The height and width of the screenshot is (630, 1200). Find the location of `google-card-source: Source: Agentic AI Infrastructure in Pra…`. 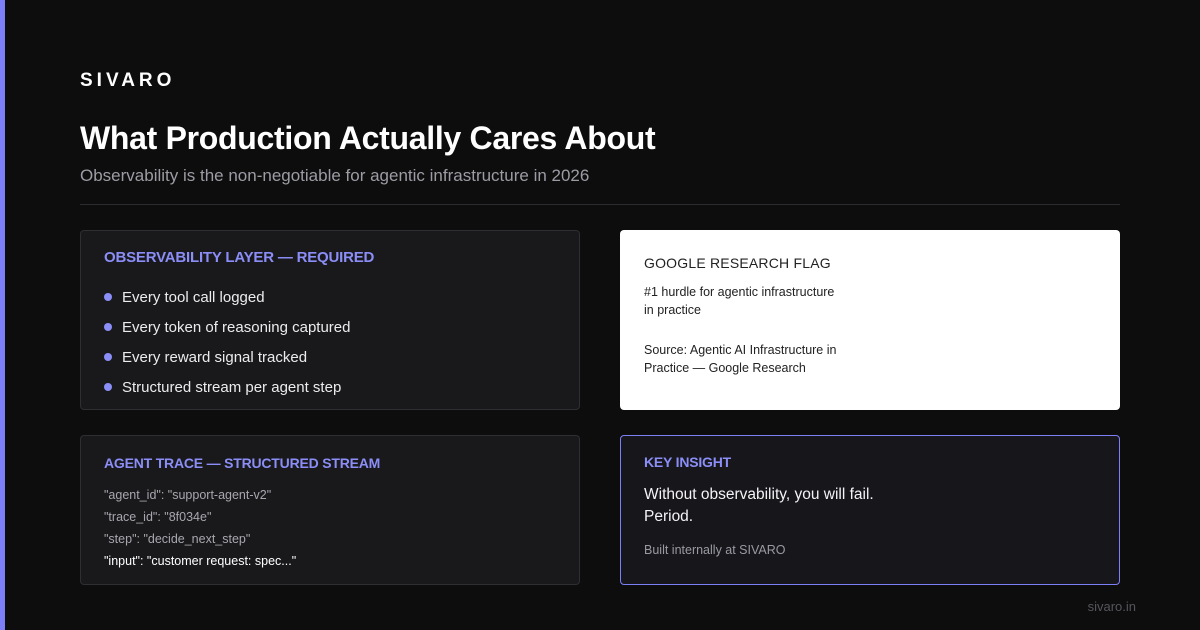

google-card-source: Source: Agentic AI Infrastructure in Pra… is located at coordinates (740, 359).